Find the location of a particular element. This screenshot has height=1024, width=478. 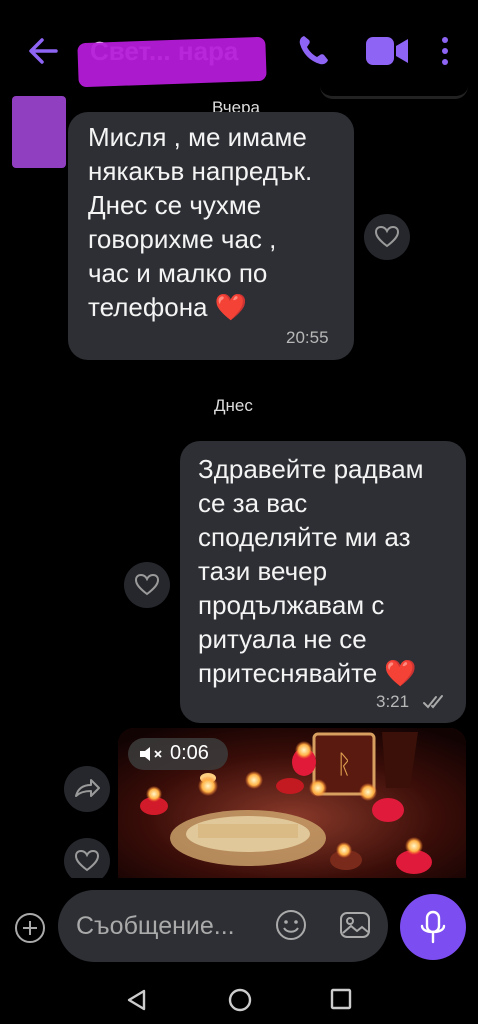

speaker-muted-icon is located at coordinates (151, 754).